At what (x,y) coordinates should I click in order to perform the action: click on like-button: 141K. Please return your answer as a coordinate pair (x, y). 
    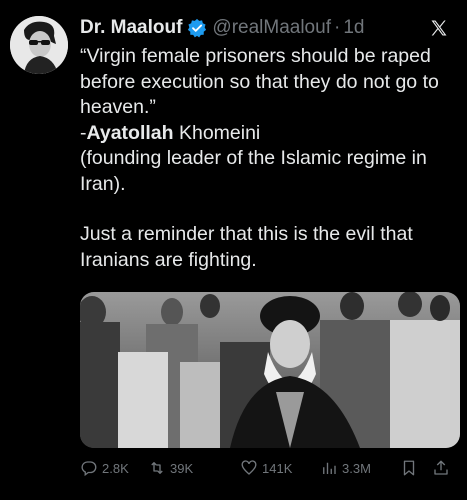
    Looking at the image, I should click on (266, 468).